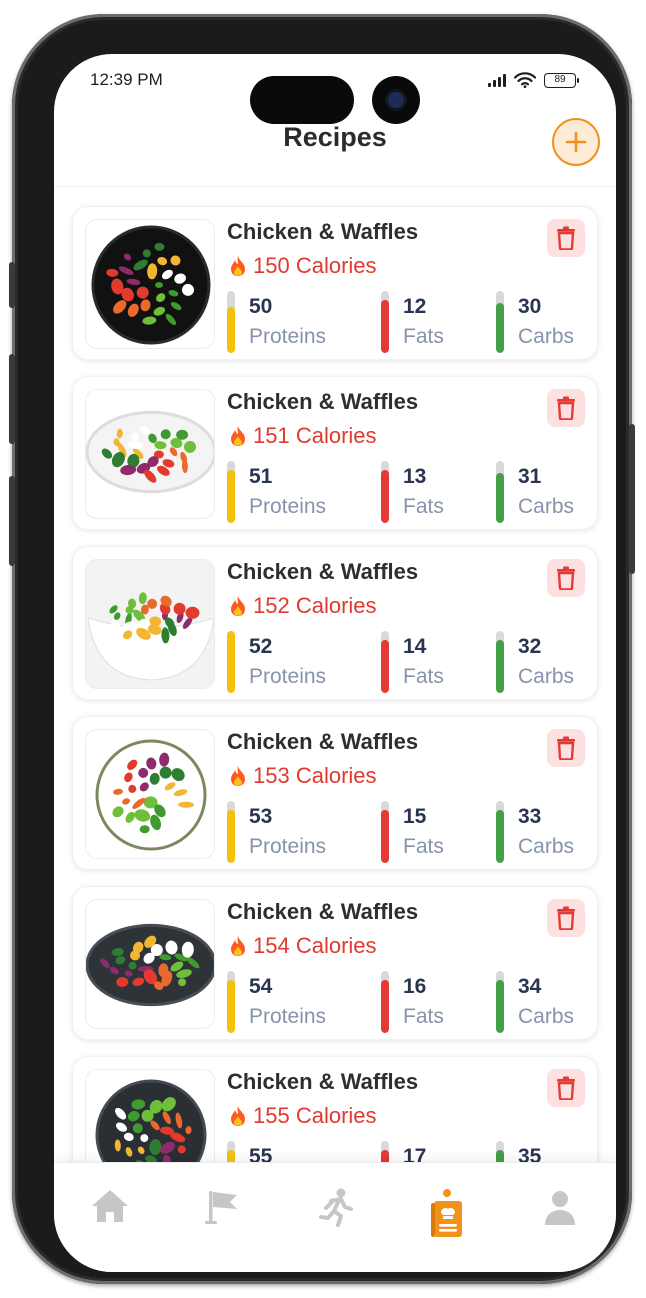  What do you see at coordinates (261, 816) in the screenshot?
I see `proteins-value: 53` at bounding box center [261, 816].